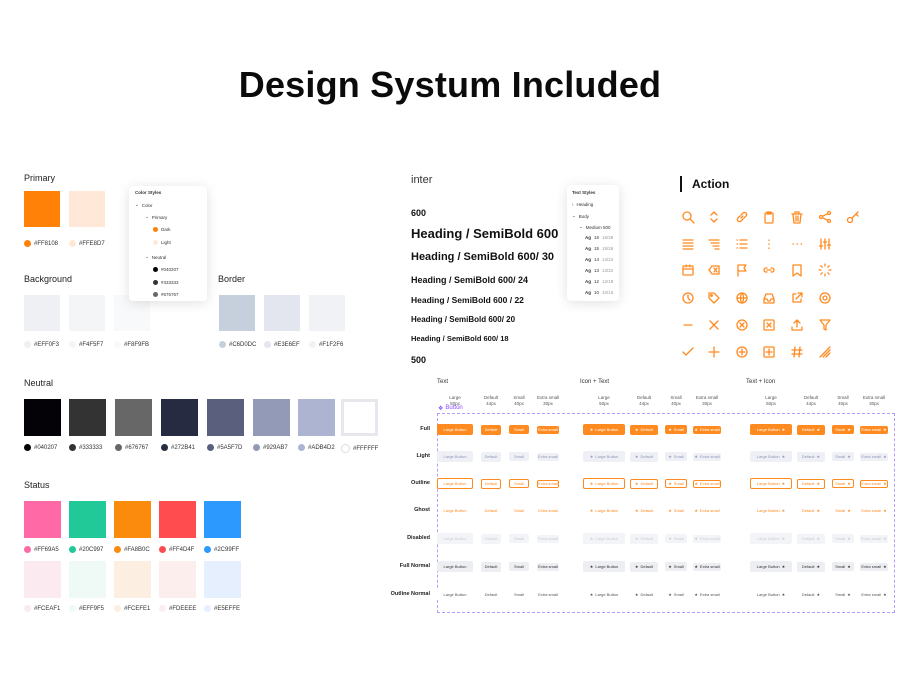 This screenshot has width=900, height=680. I want to click on button-fullnormal-2: Small ★, so click(843, 566).